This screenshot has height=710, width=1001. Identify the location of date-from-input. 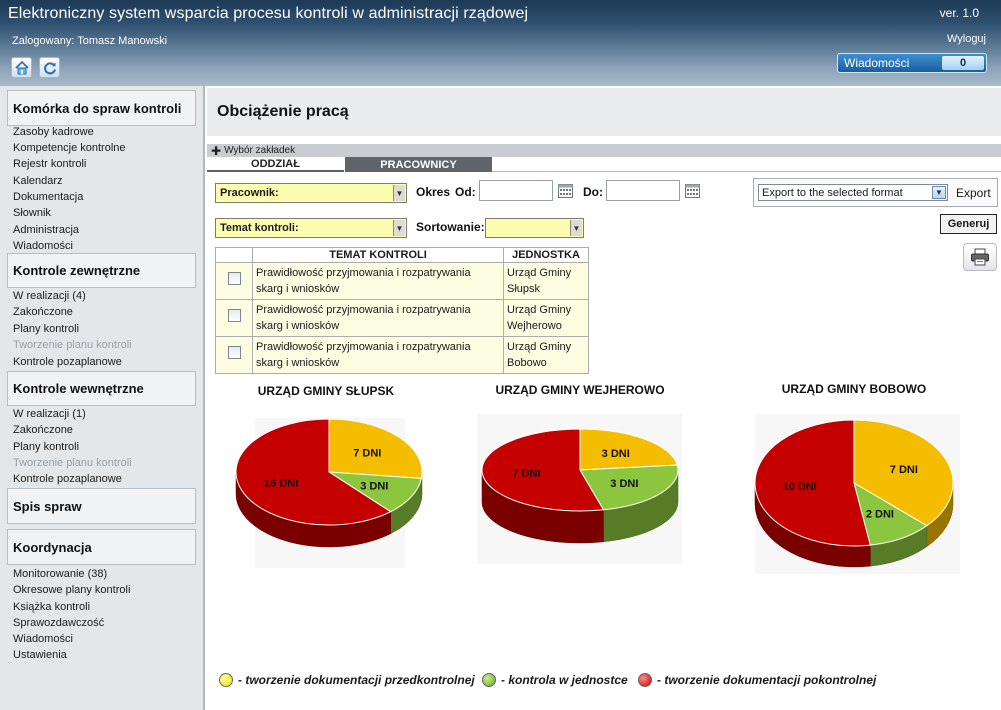
(516, 190).